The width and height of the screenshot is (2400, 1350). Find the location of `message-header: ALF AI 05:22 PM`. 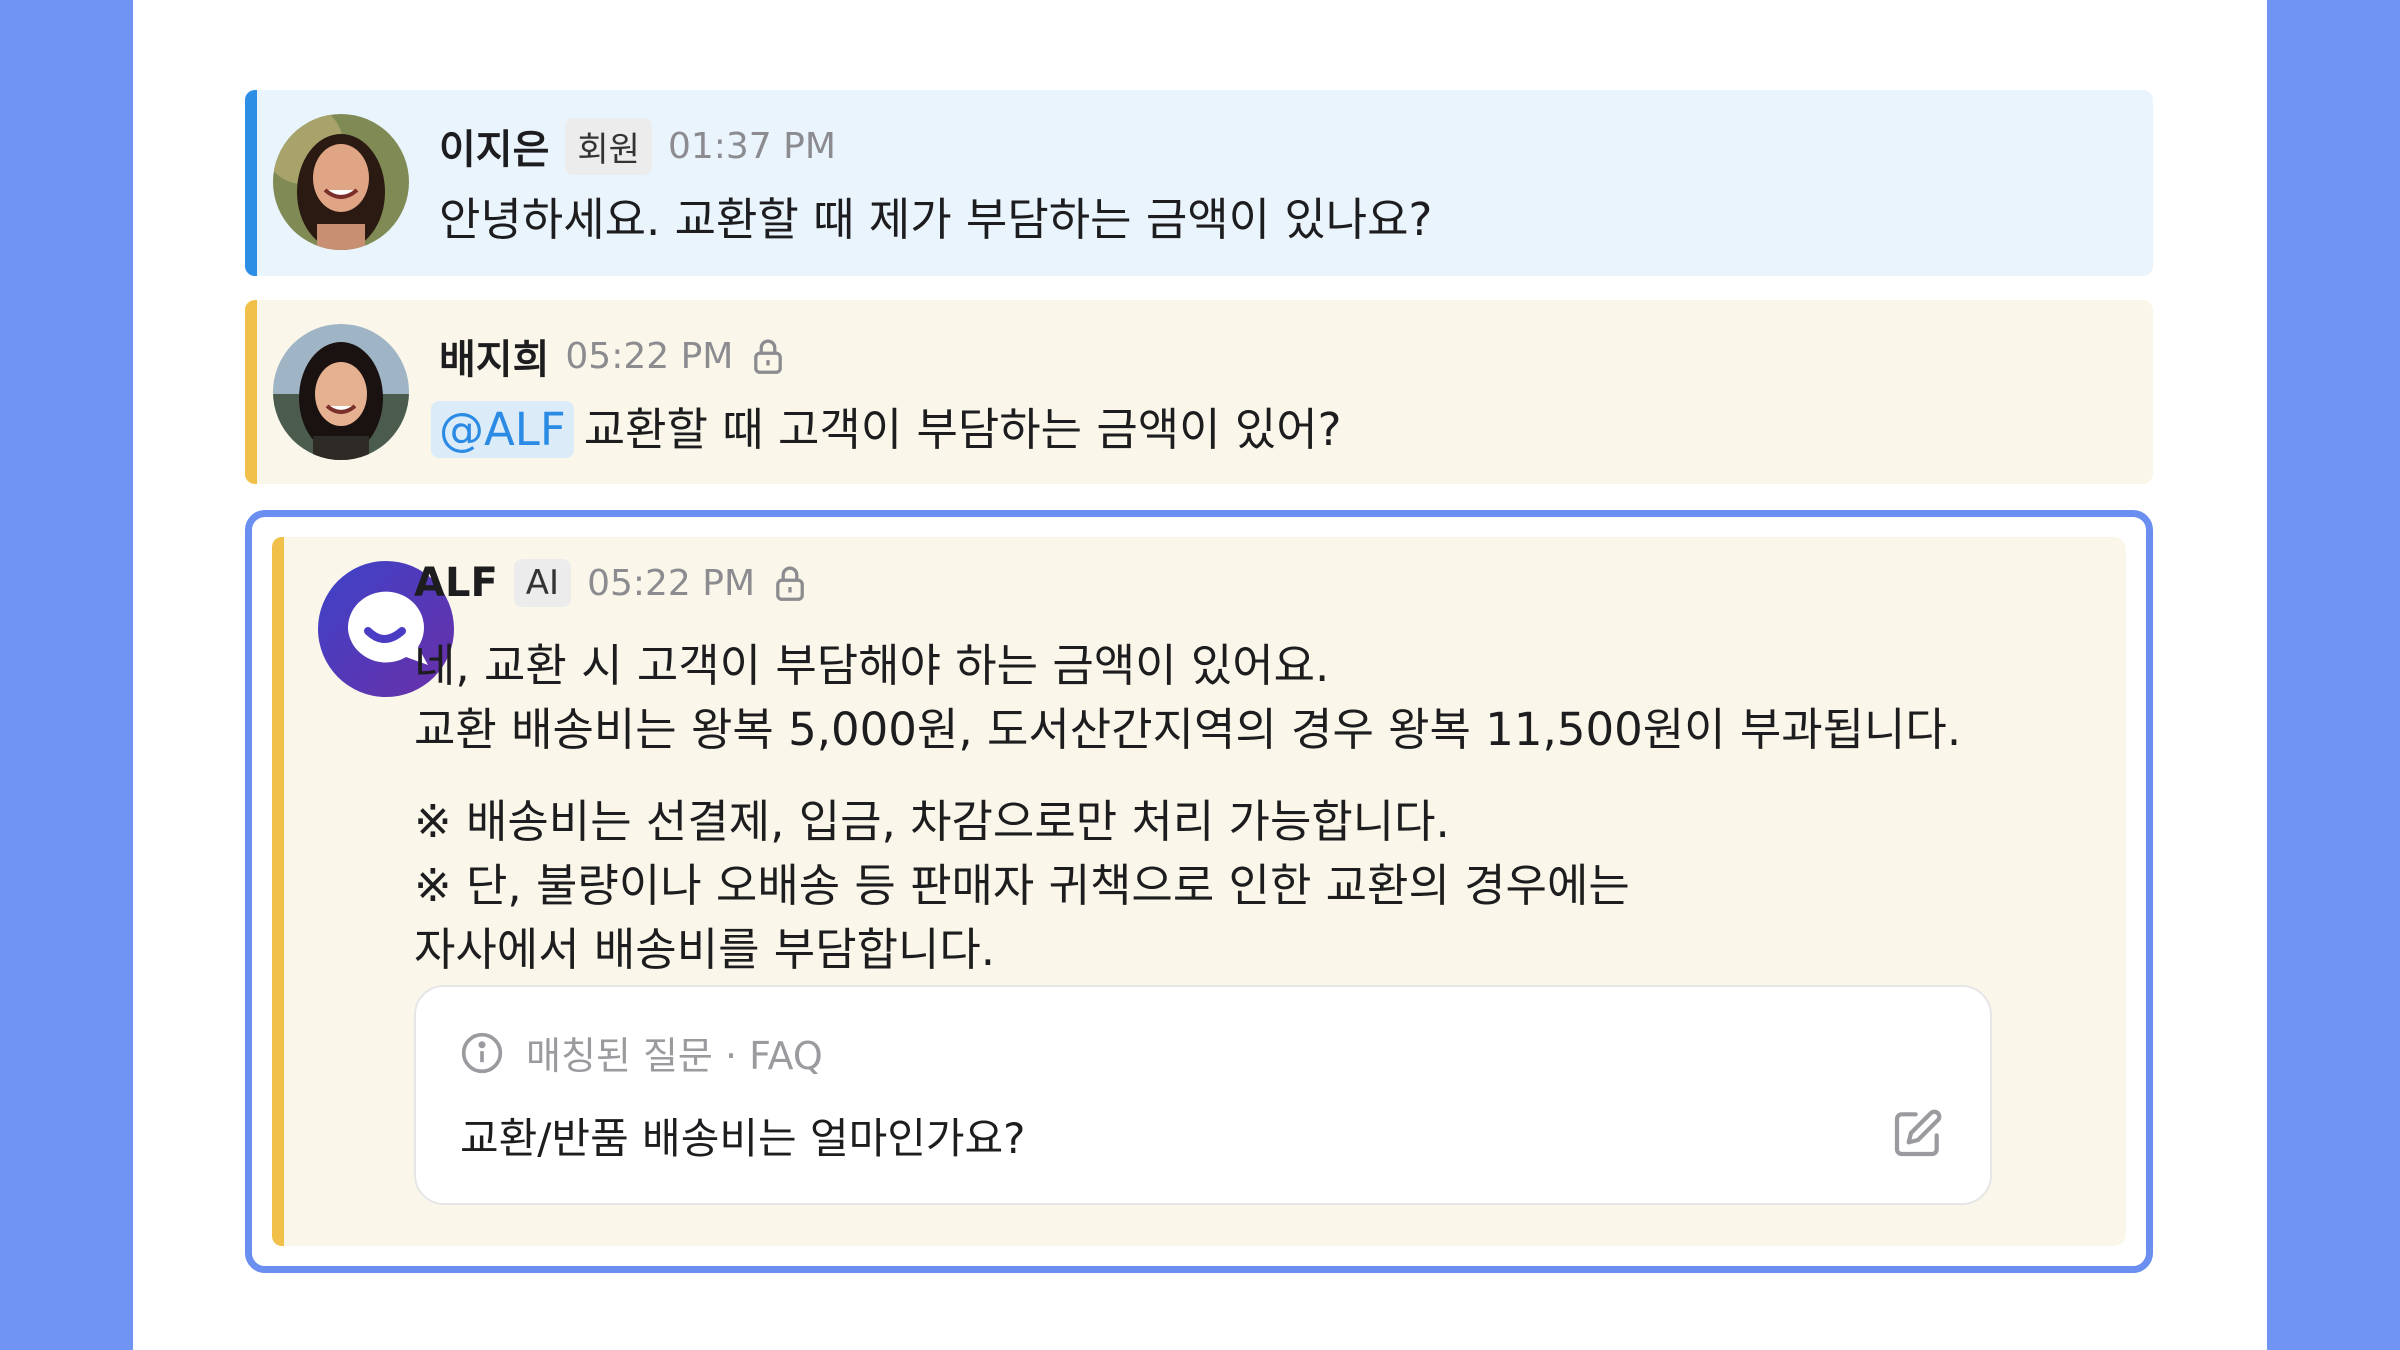

message-header: ALF AI 05:22 PM is located at coordinates (610, 583).